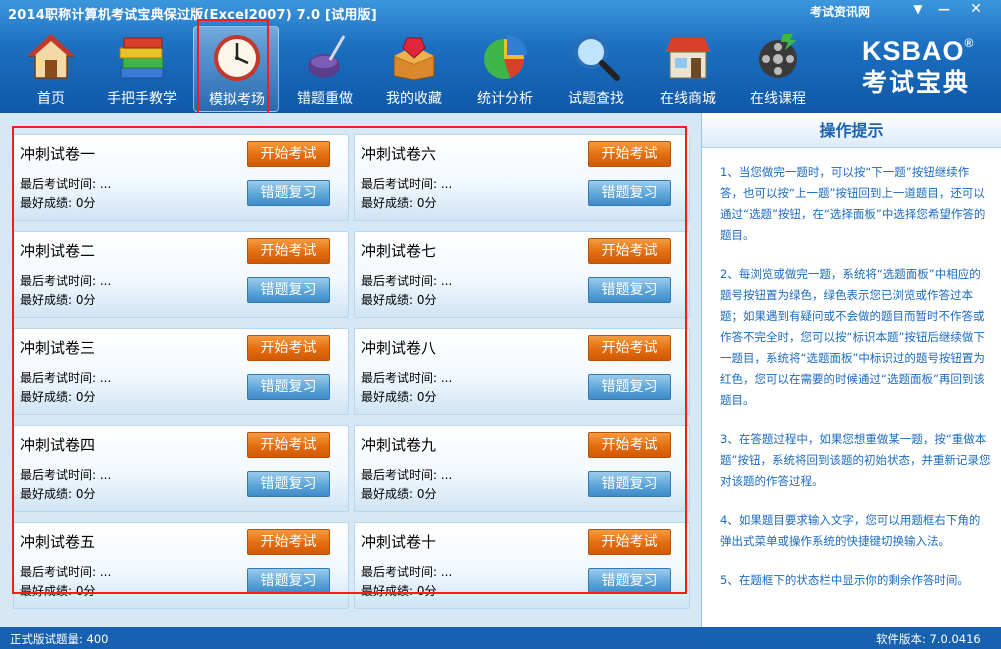 This screenshot has width=1001, height=649. I want to click on toolbar-home: 首页, so click(51, 69).